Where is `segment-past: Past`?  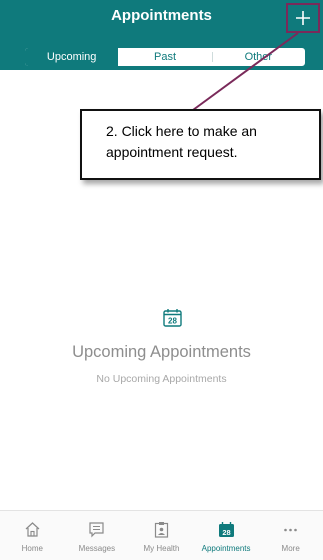
segment-past: Past is located at coordinates (164, 57).